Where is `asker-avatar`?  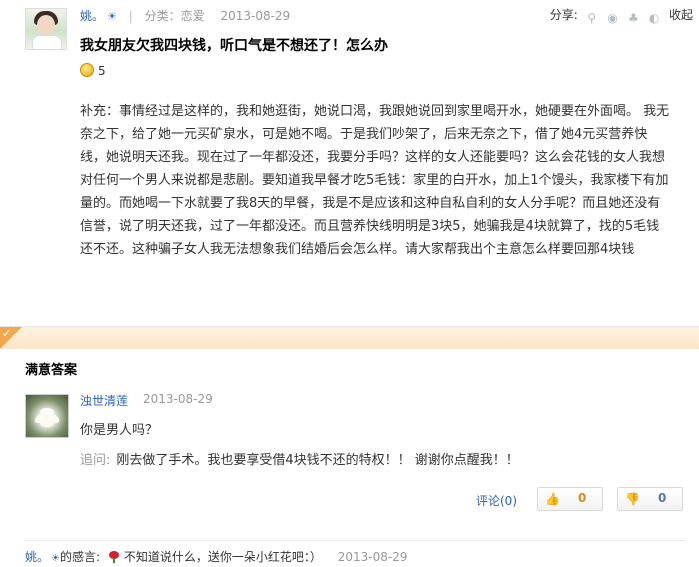
asker-avatar is located at coordinates (46, 29).